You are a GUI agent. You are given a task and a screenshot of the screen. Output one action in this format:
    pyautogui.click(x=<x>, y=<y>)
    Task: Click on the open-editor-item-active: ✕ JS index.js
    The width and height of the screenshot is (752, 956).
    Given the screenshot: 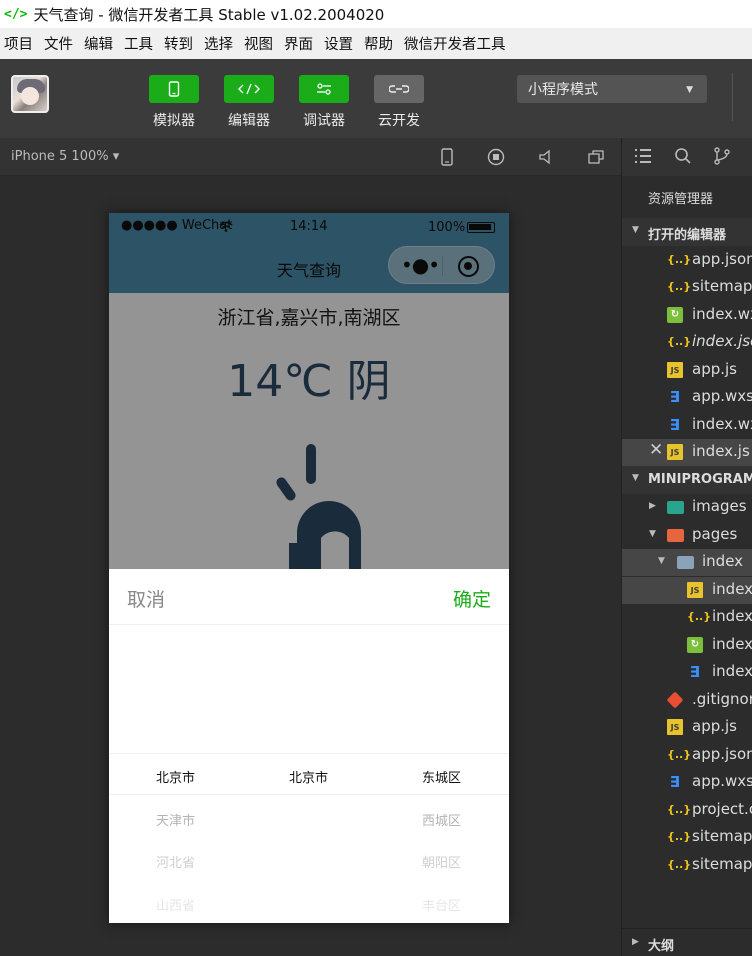 What is the action you would take?
    pyautogui.click(x=687, y=452)
    